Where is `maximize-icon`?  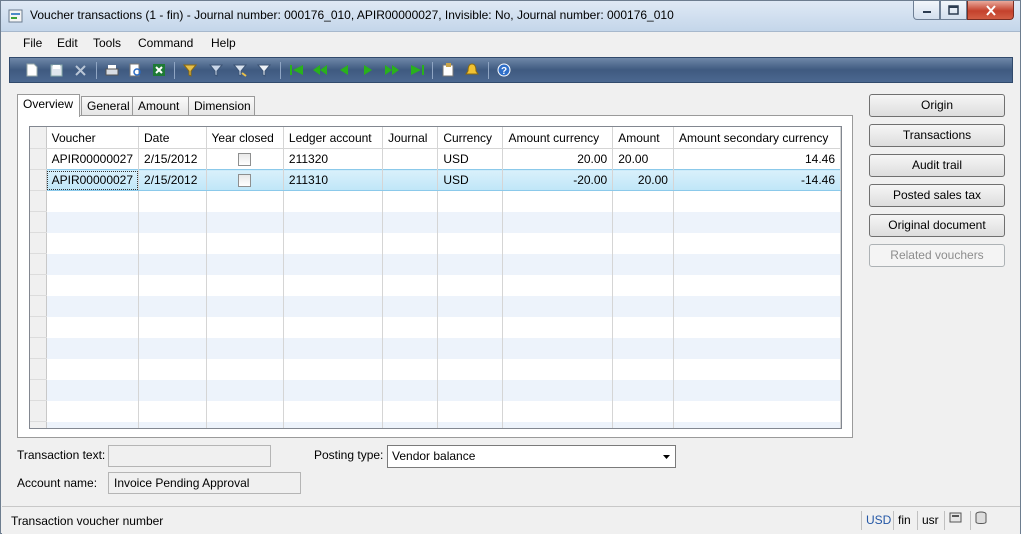 maximize-icon is located at coordinates (953, 10).